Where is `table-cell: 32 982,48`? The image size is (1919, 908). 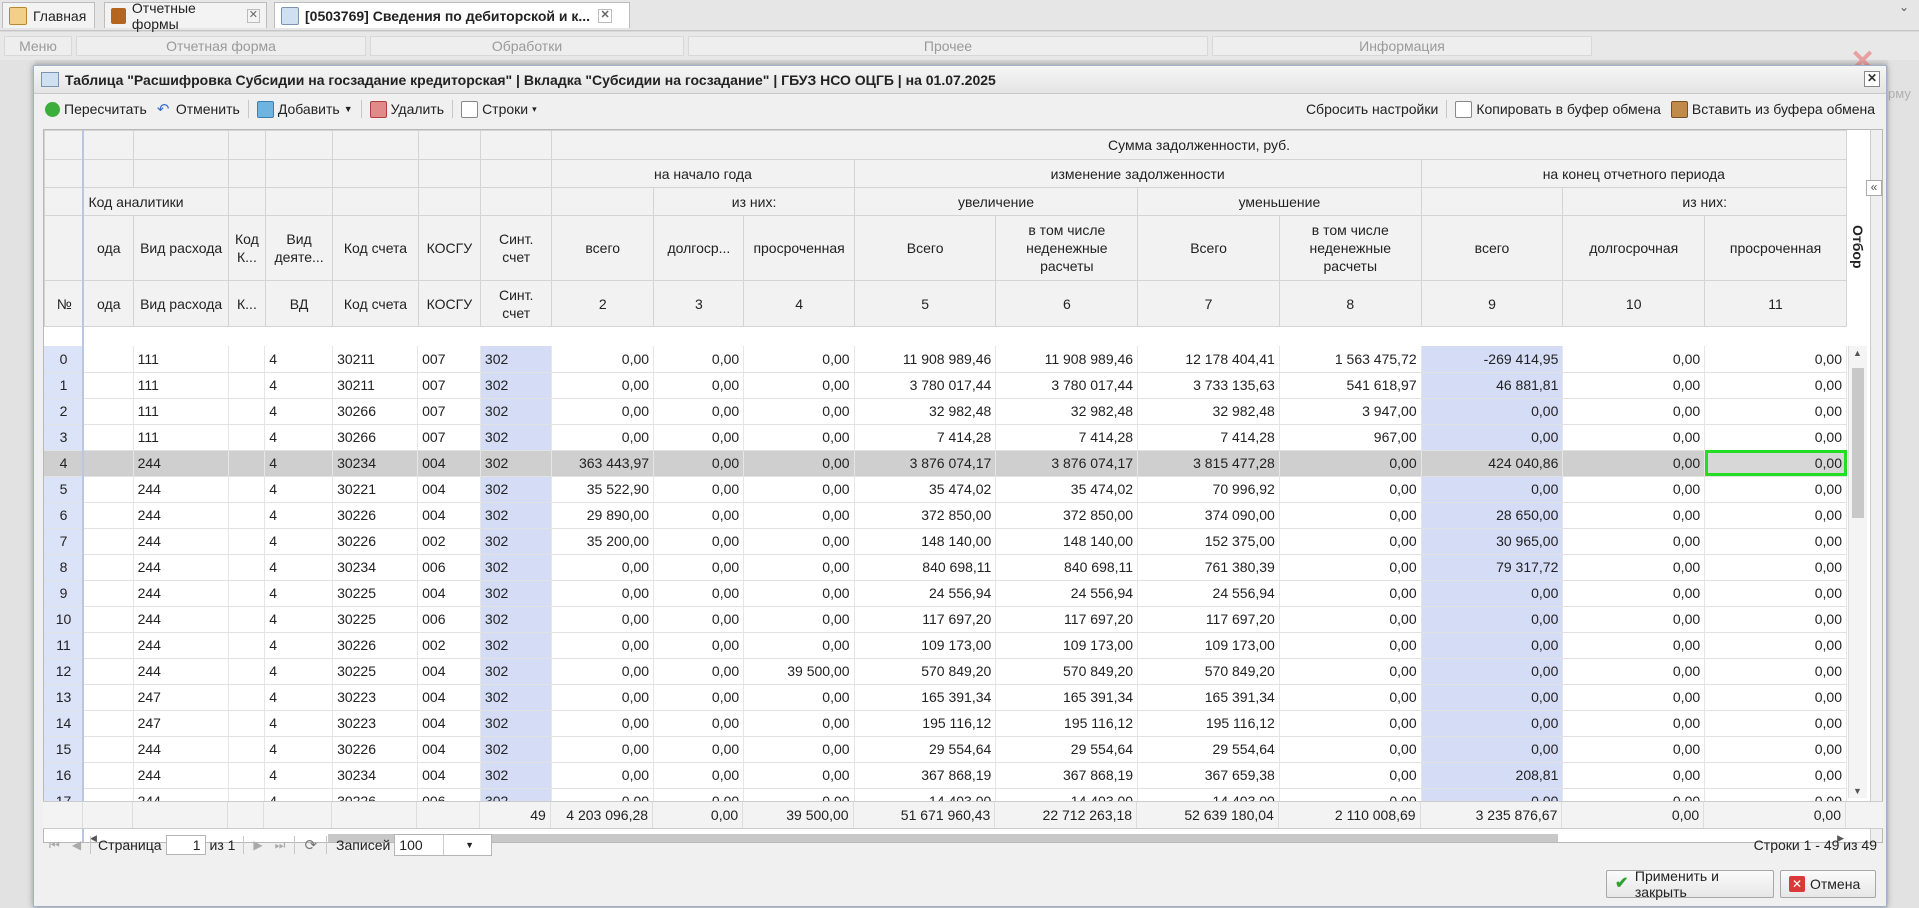
table-cell: 32 982,48 is located at coordinates (1208, 411).